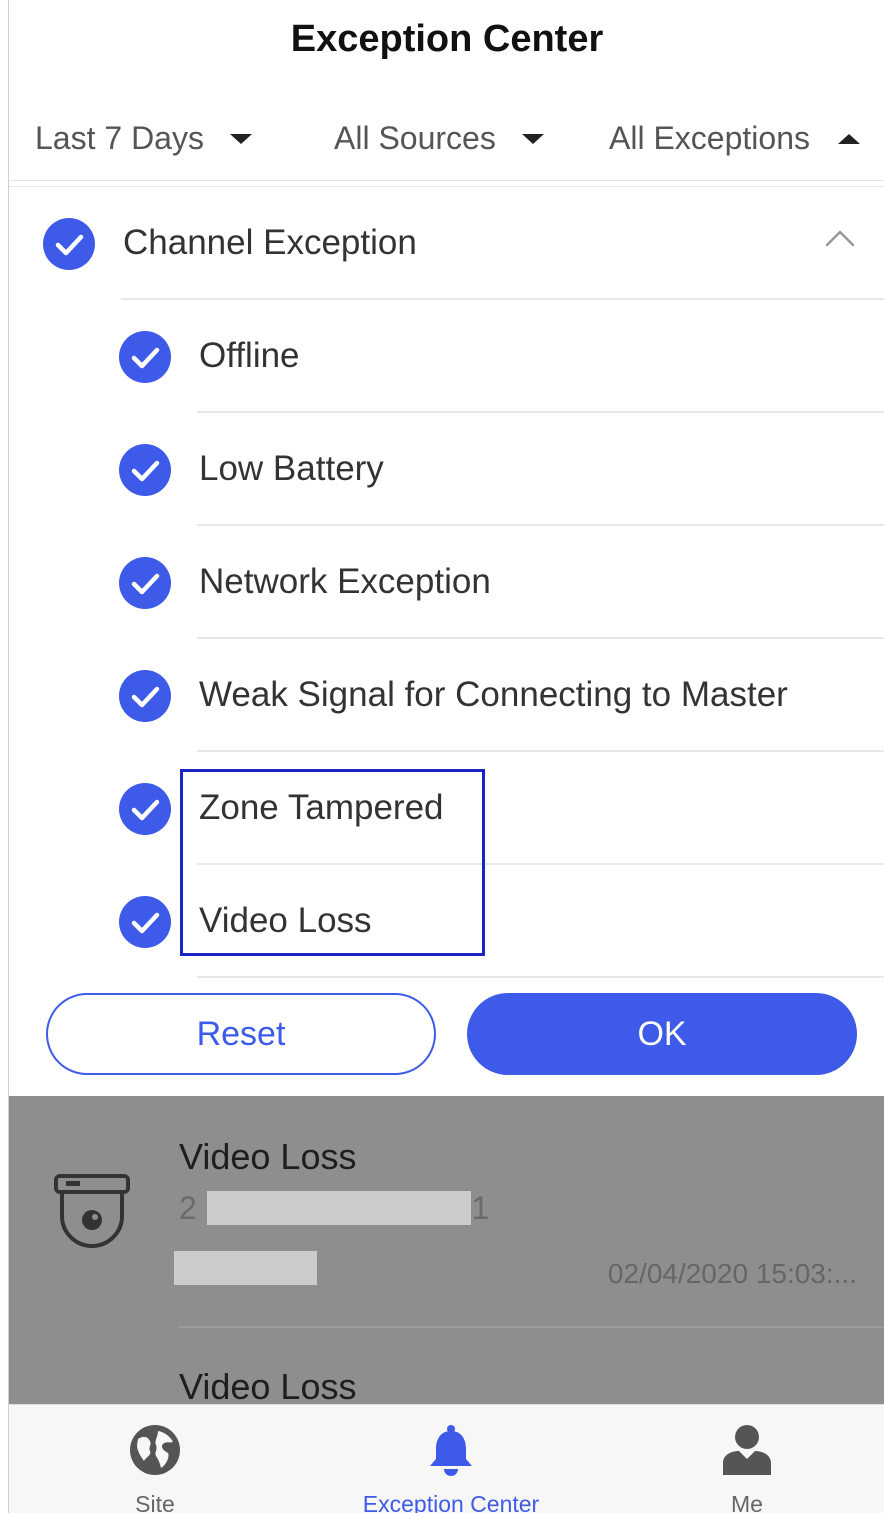  What do you see at coordinates (747, 1502) in the screenshot?
I see `tab-label: Me` at bounding box center [747, 1502].